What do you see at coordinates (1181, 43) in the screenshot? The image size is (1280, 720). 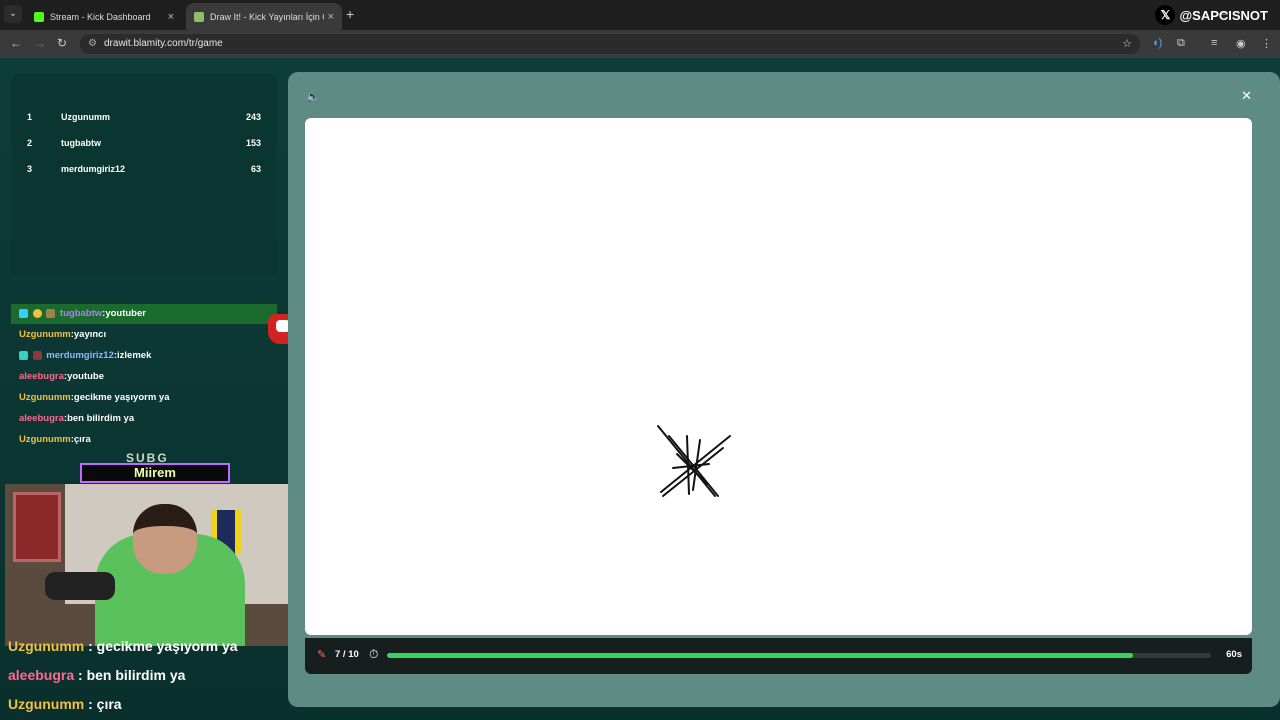 I see `extensions-icon: ⧉` at bounding box center [1181, 43].